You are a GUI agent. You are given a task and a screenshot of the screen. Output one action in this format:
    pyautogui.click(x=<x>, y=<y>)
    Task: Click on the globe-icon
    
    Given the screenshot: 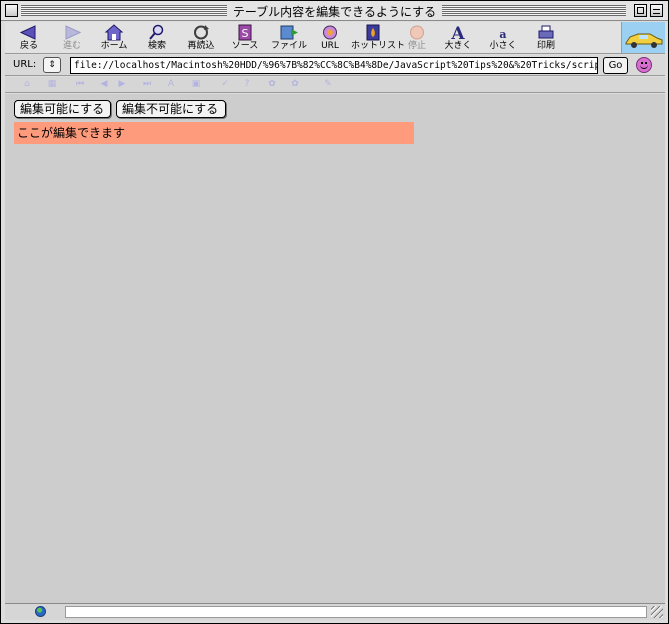 What is the action you would take?
    pyautogui.click(x=40, y=611)
    